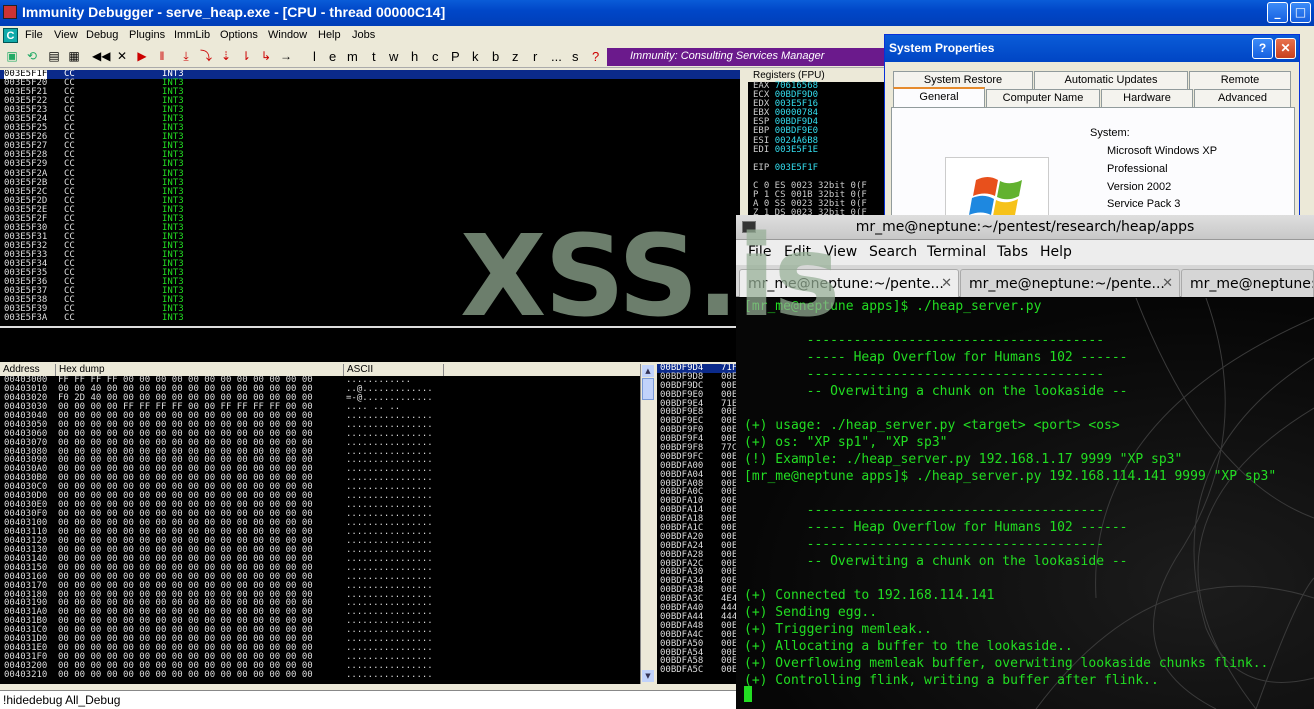 This screenshot has width=1314, height=709. Describe the element at coordinates (648, 371) in the screenshot. I see `scroll-up-icon: ▲` at that location.